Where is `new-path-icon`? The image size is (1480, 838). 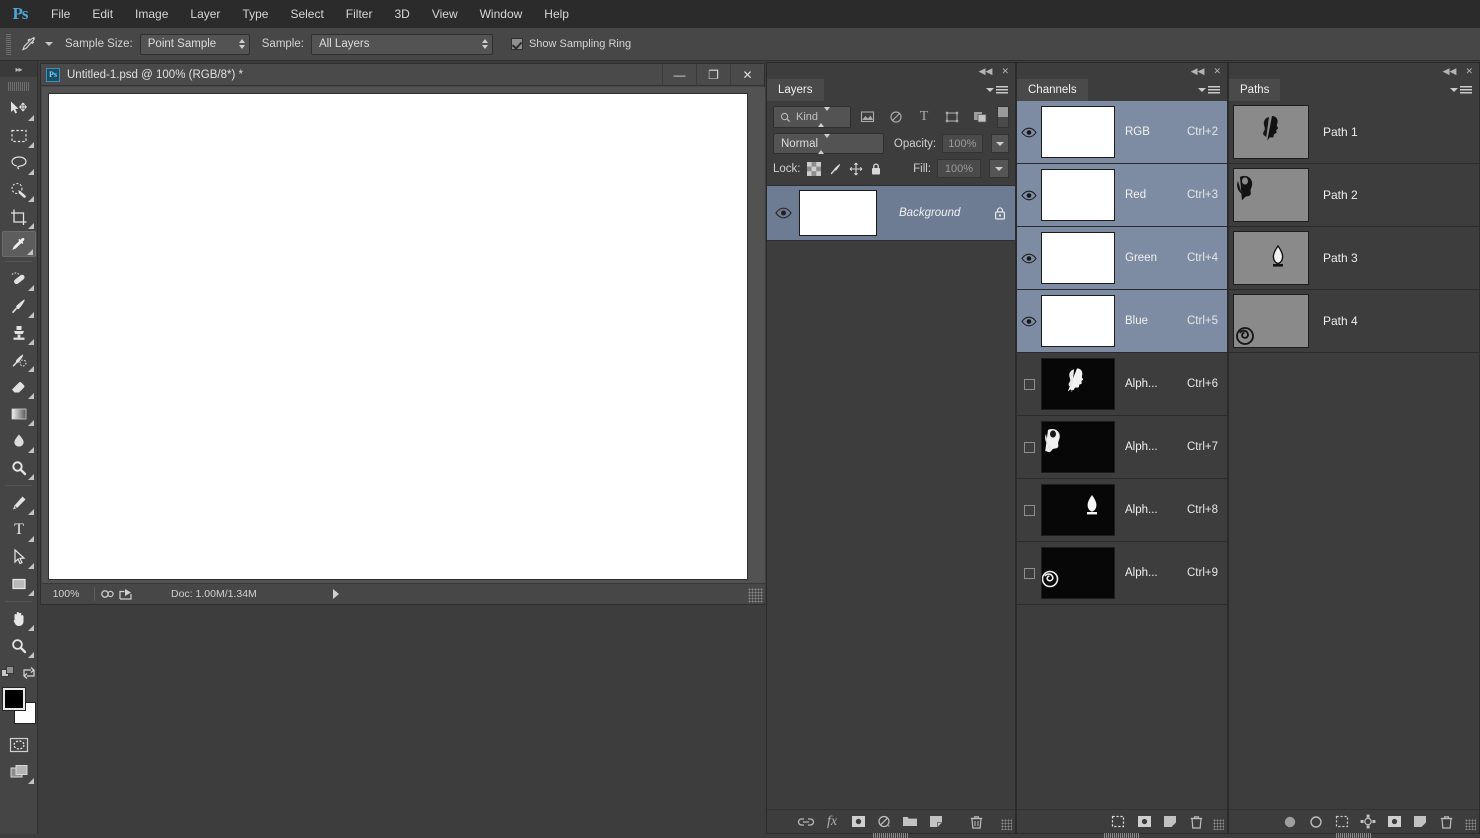
new-path-icon is located at coordinates (1420, 822).